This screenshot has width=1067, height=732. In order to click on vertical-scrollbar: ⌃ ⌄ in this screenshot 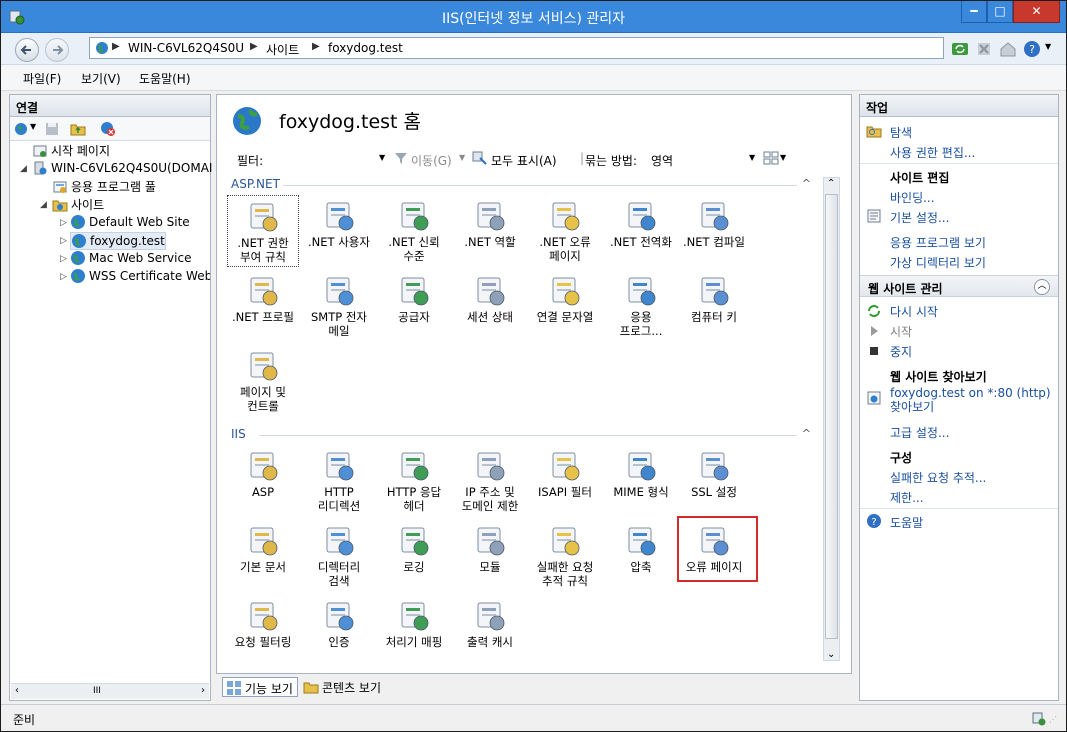, I will do `click(831, 419)`.